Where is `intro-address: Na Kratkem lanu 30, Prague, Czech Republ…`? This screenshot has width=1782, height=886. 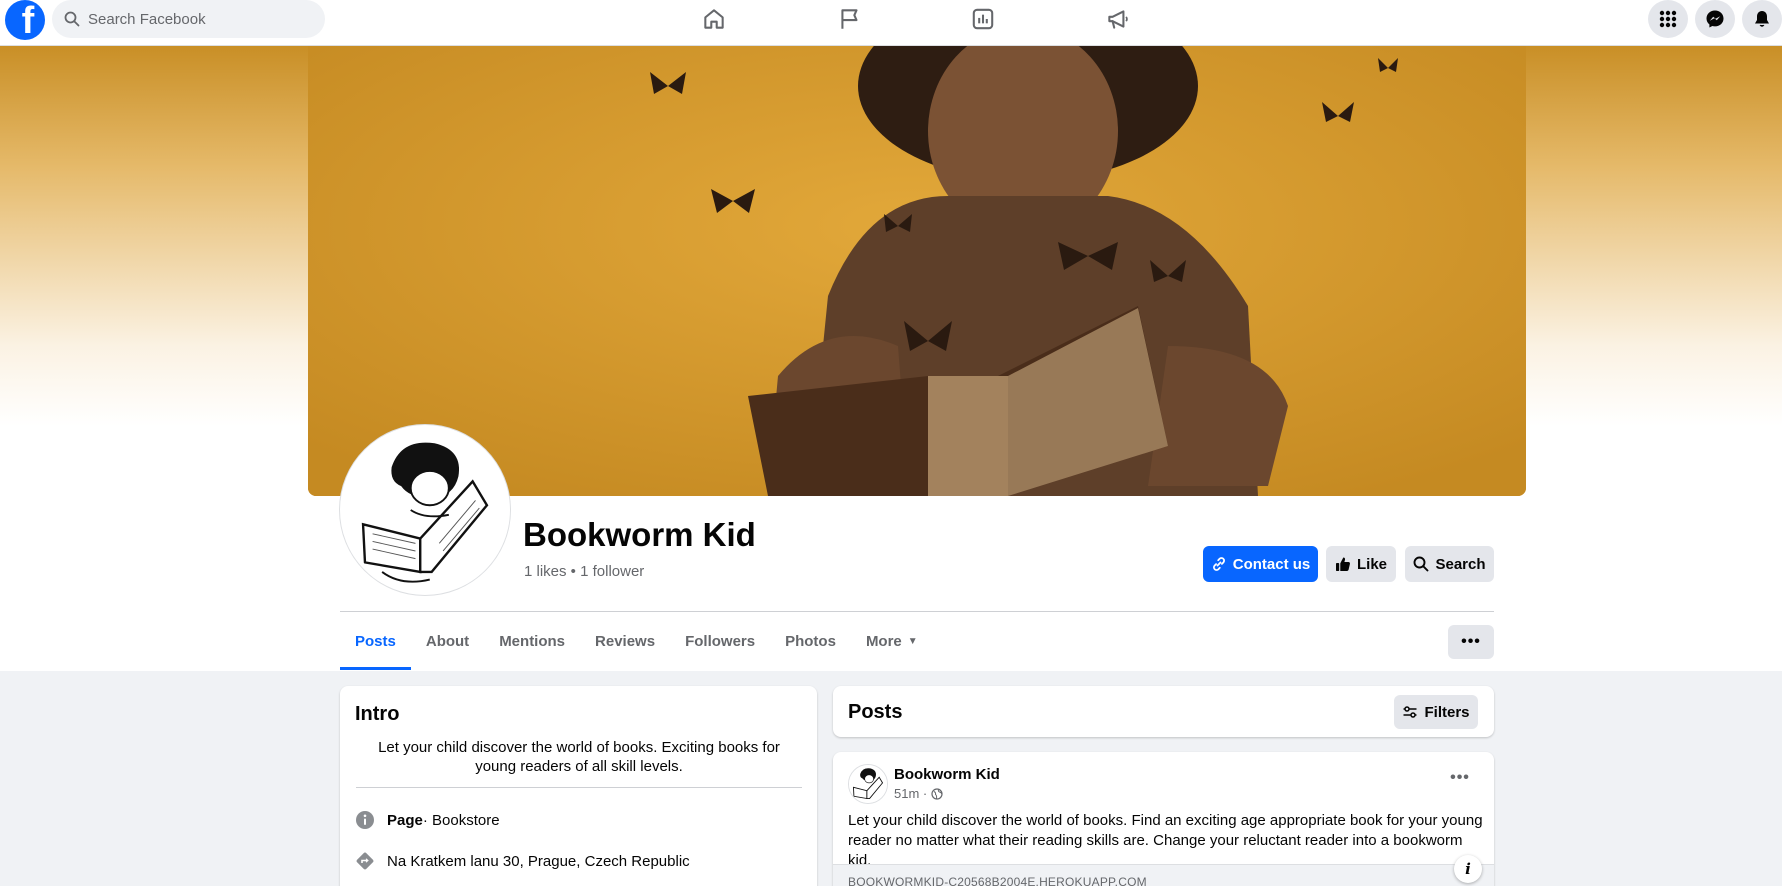
intro-address: Na Kratkem lanu 30, Prague, Czech Republ… is located at coordinates (538, 861).